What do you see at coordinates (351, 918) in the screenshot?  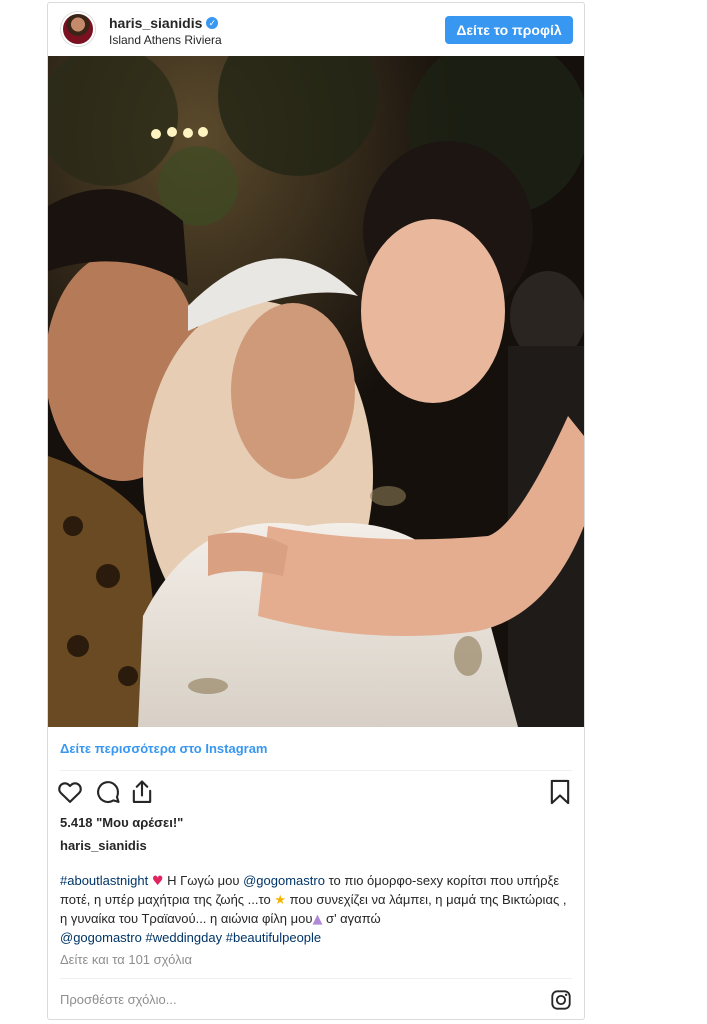 I see `caption-segment: σ' αγαπώ` at bounding box center [351, 918].